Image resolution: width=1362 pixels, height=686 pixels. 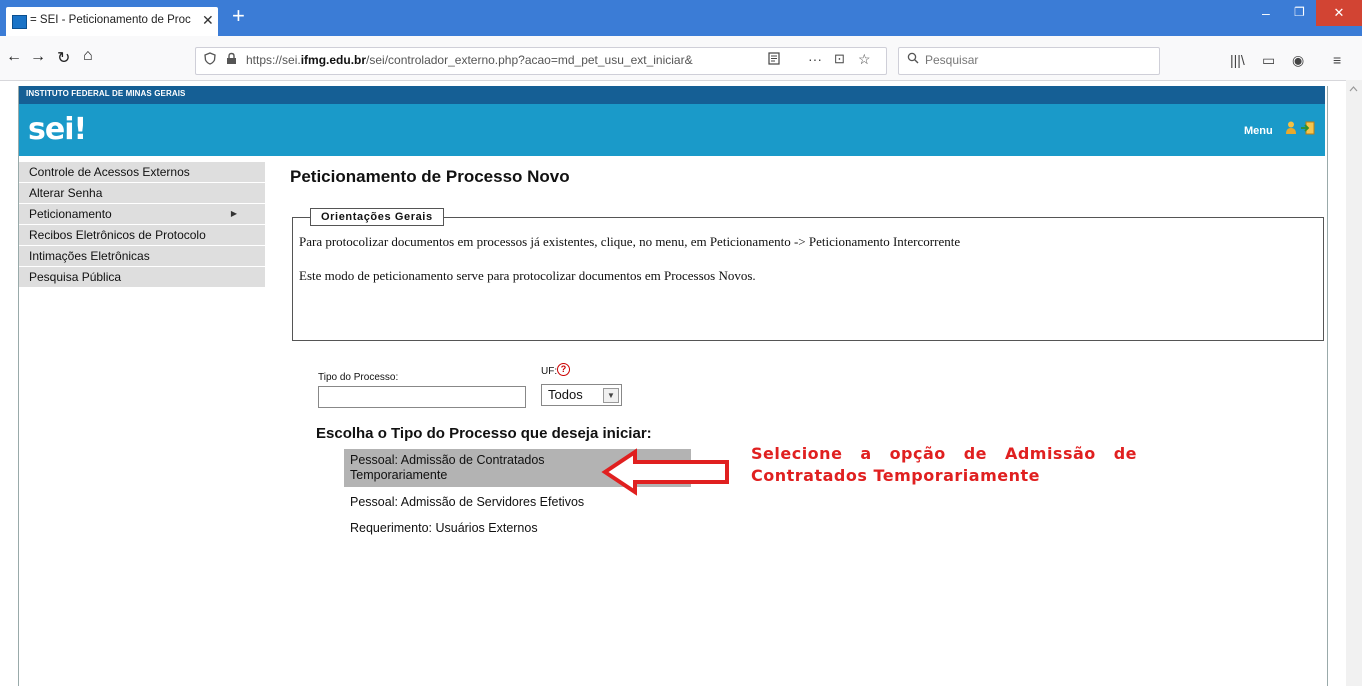 What do you see at coordinates (672, 130) in the screenshot?
I see `sei-header` at bounding box center [672, 130].